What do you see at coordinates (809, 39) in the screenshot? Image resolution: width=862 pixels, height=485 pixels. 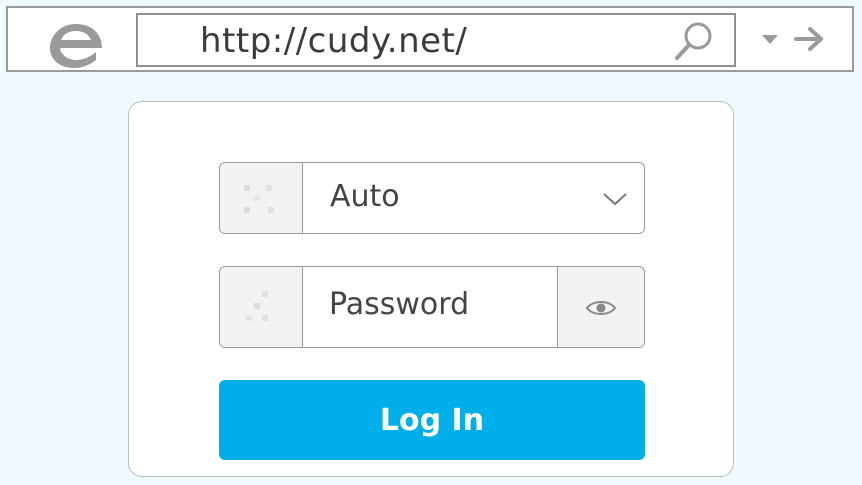 I see `arrow-right-icon` at bounding box center [809, 39].